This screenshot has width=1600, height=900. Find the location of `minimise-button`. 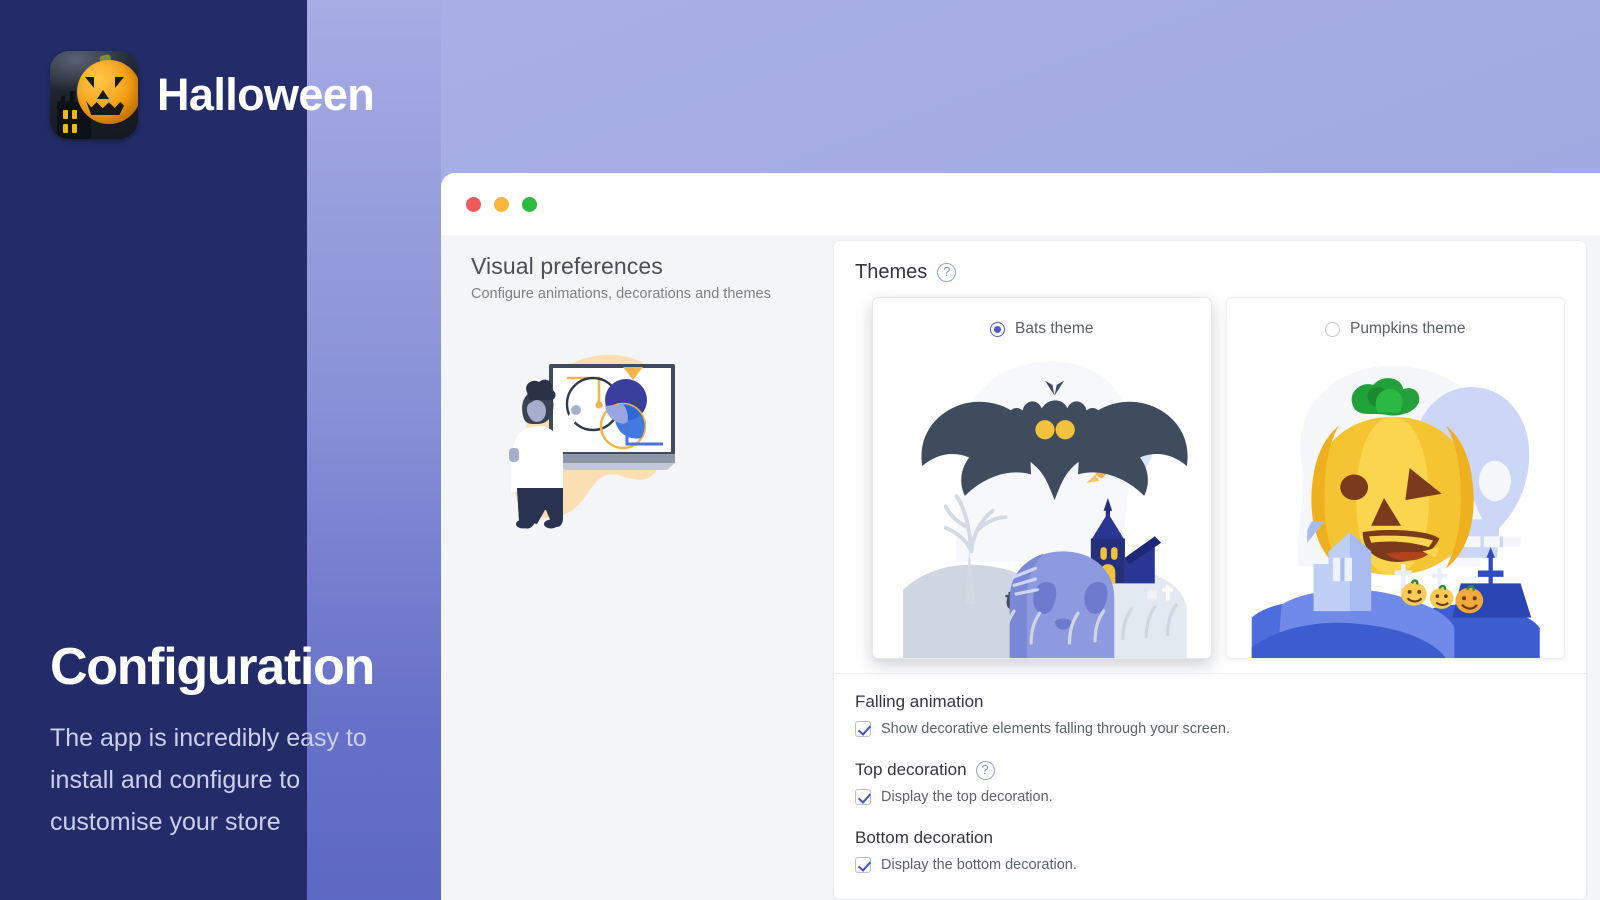

minimise-button is located at coordinates (501, 204).